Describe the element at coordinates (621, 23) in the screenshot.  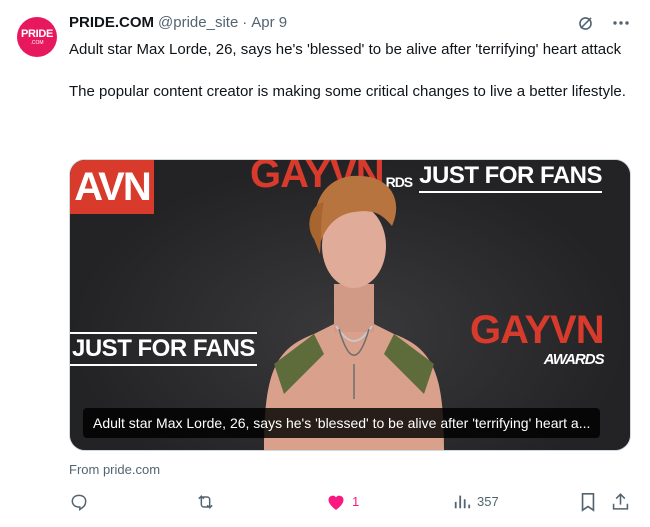
I see `more-icon` at that location.